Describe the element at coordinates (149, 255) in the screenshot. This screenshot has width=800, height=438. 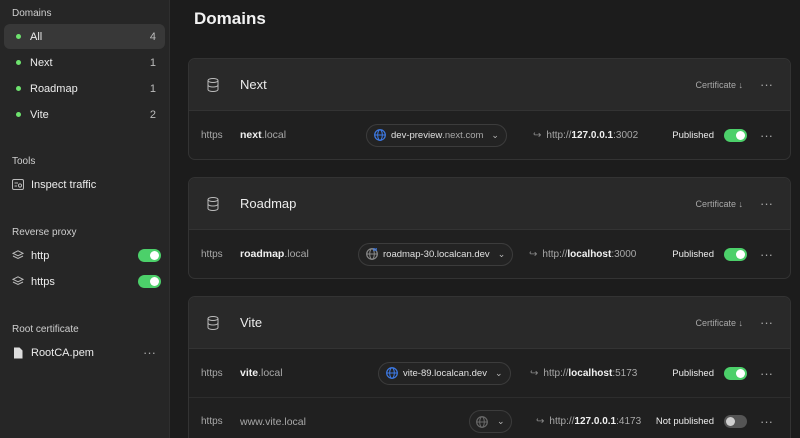
I see `http-proxy-toggle` at that location.